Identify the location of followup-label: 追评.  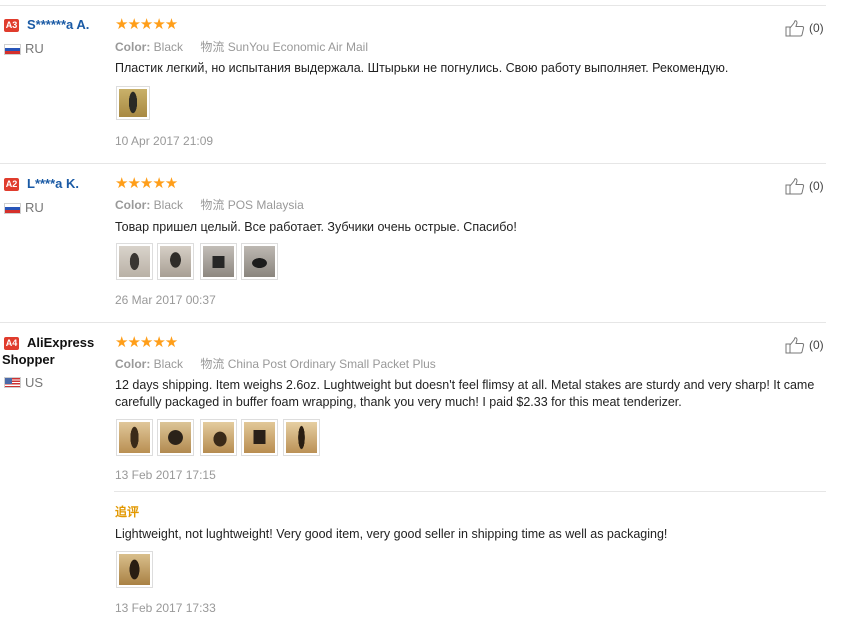
(127, 512).